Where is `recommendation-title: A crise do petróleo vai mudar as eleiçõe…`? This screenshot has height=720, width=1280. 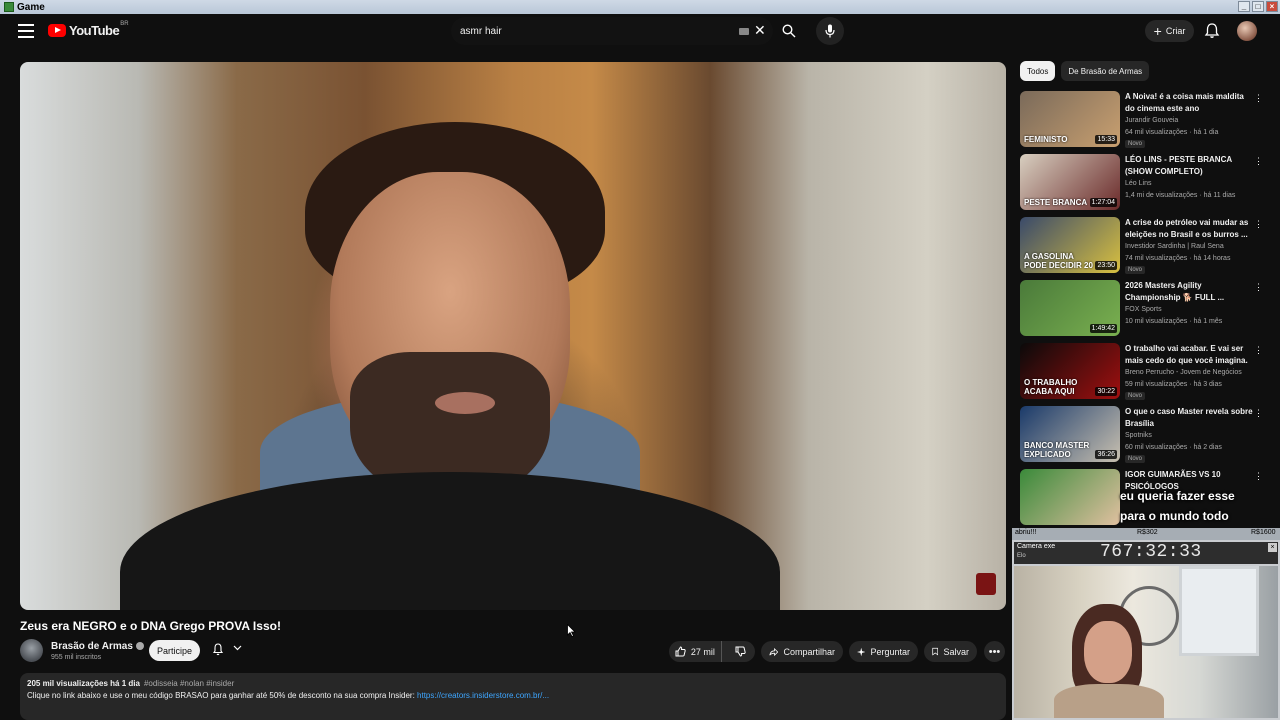
recommendation-title: A crise do petróleo vai mudar as eleiçõe… is located at coordinates (1190, 229).